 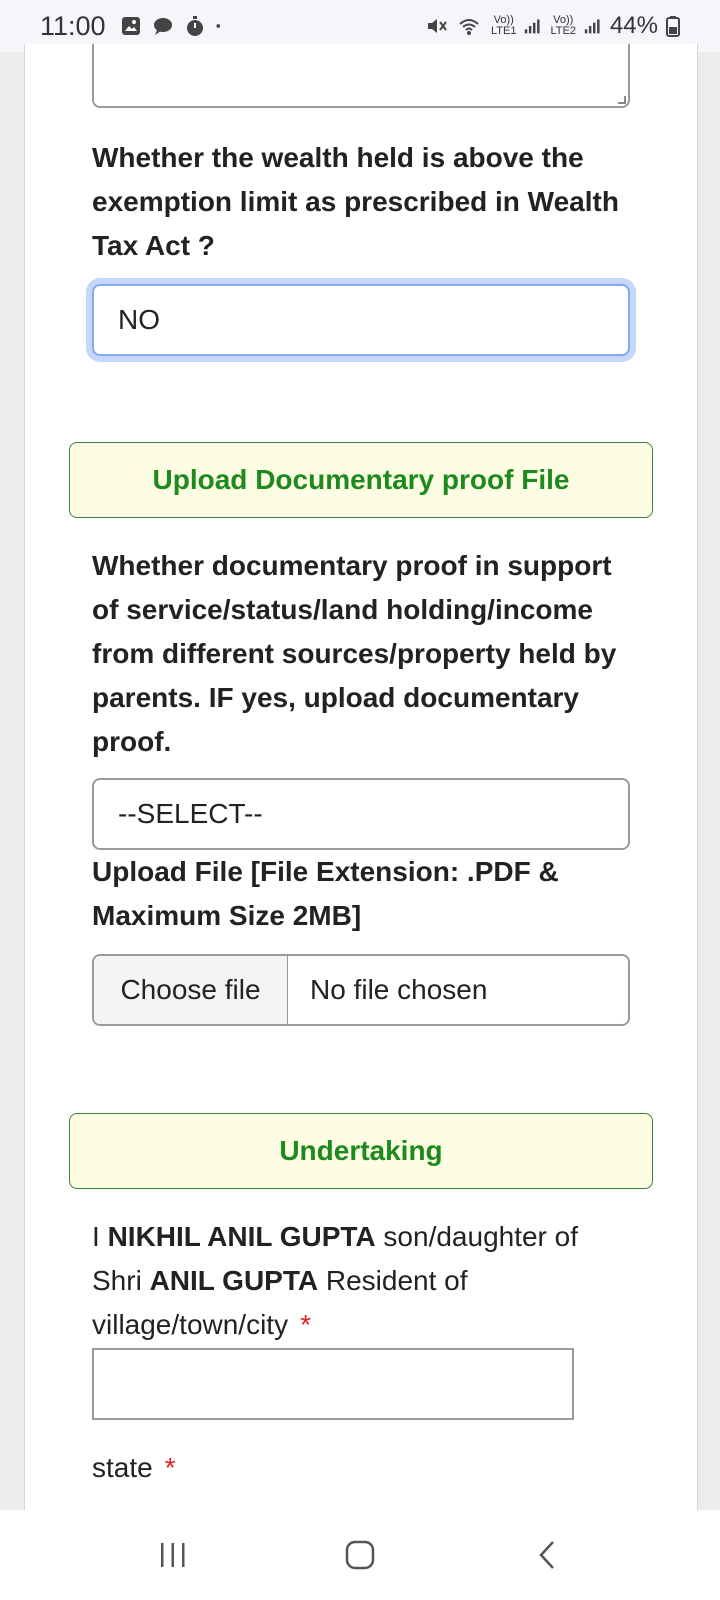 What do you see at coordinates (162, 26) in the screenshot?
I see `chat-icon` at bounding box center [162, 26].